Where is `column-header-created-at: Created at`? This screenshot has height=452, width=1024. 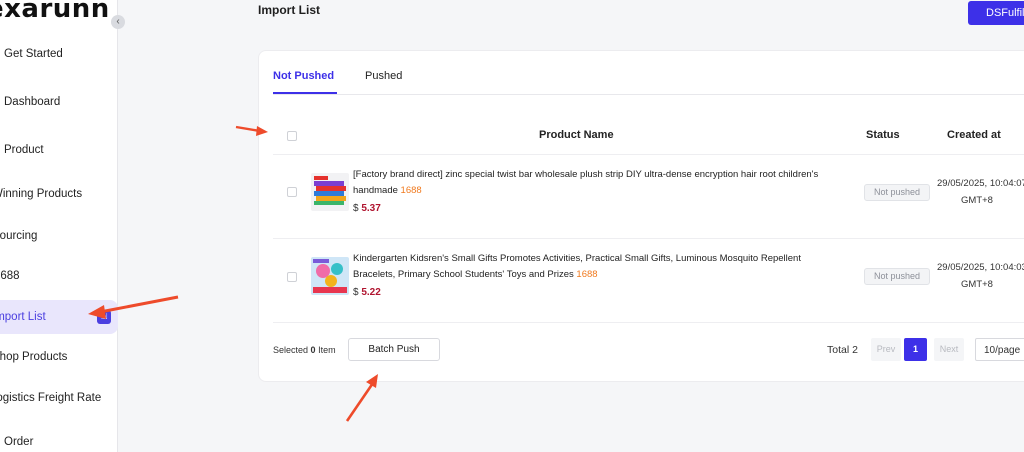
column-header-created-at: Created at is located at coordinates (974, 135).